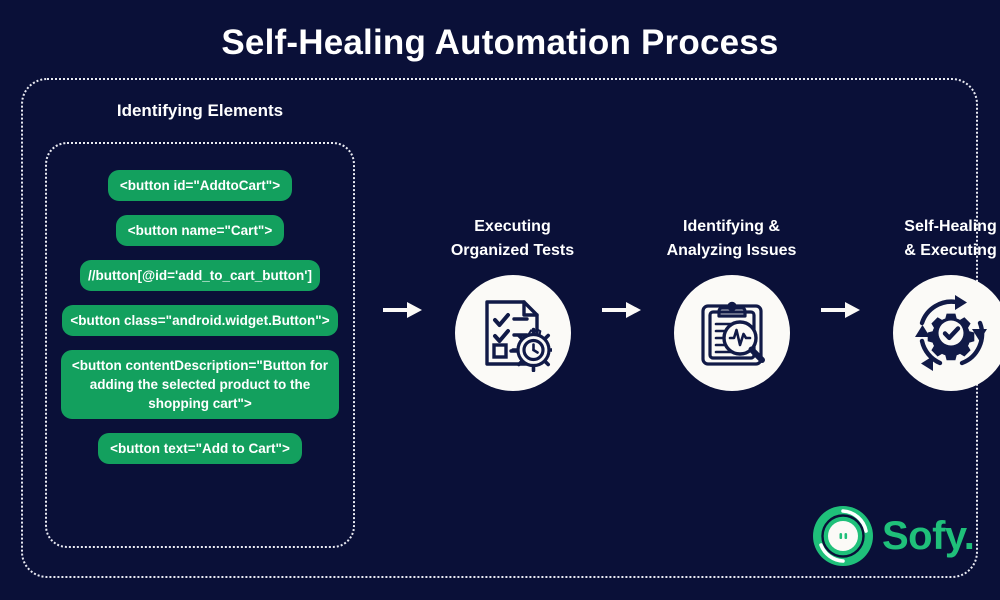  I want to click on locator-tag: //button[@id='add_to_cart_button'], so click(200, 275).